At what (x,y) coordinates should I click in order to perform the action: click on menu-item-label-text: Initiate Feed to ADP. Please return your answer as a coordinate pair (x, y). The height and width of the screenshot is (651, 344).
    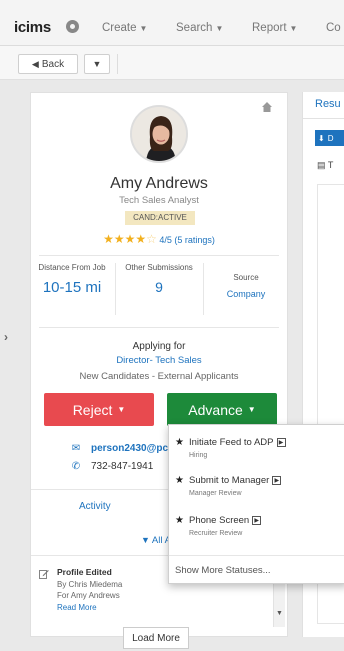
    Looking at the image, I should click on (231, 442).